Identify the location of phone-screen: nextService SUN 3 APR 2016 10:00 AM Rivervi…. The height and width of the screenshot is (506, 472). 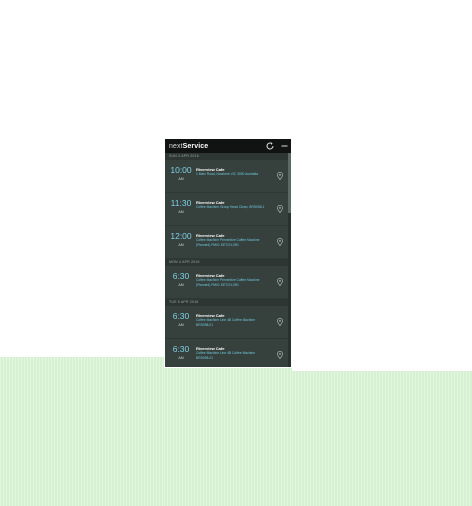
(228, 253).